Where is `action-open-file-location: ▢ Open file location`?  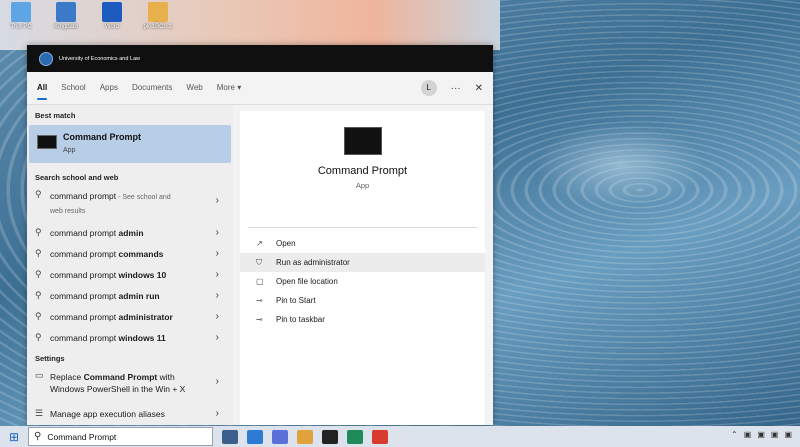 action-open-file-location: ▢ Open file location is located at coordinates (362, 281).